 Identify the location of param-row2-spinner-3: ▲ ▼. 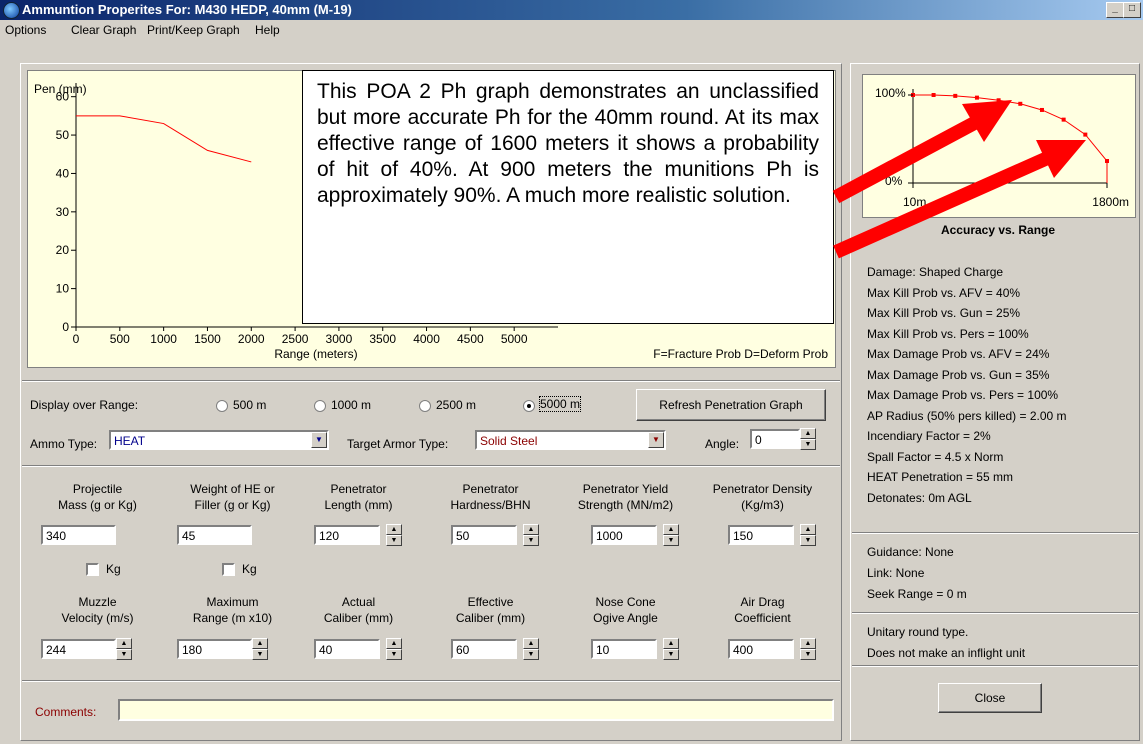
(531, 649).